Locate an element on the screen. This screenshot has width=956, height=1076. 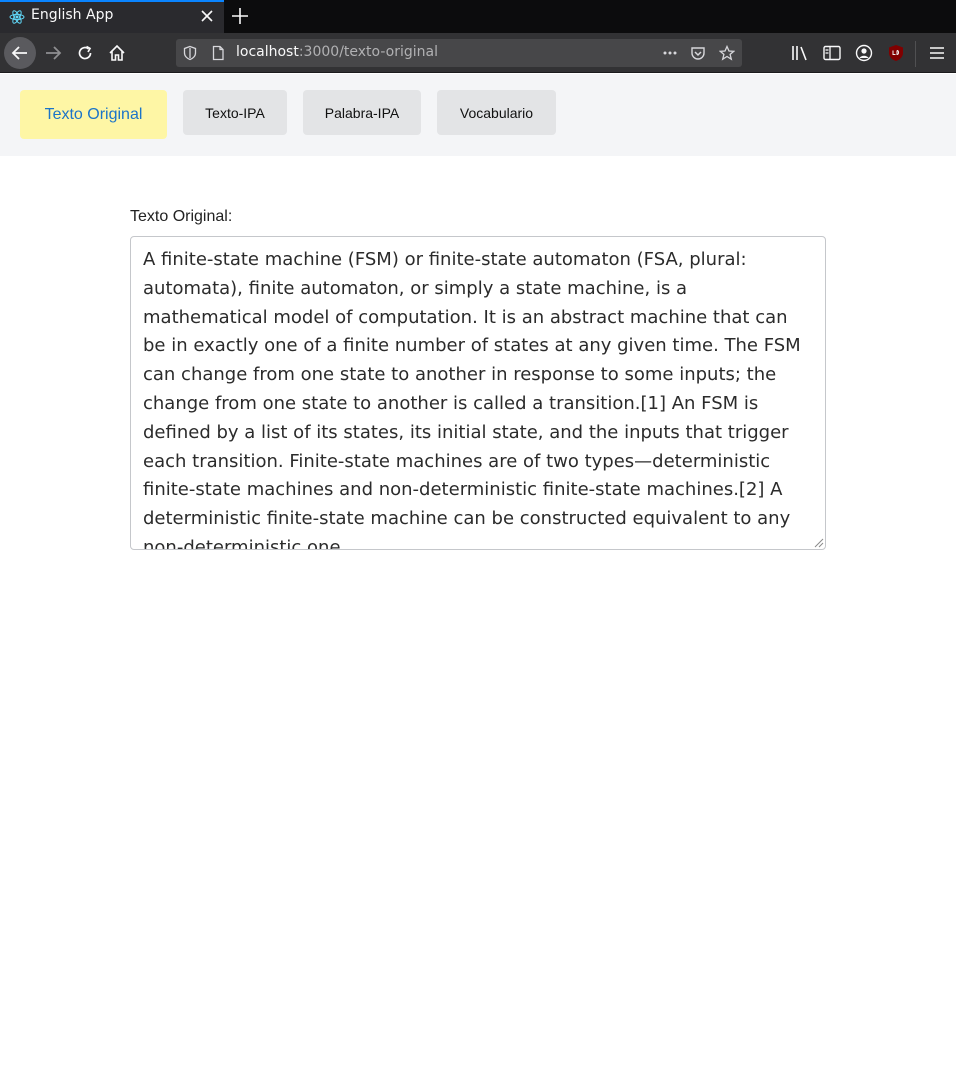
url-text: localhost:3000/texto-original is located at coordinates (337, 52).